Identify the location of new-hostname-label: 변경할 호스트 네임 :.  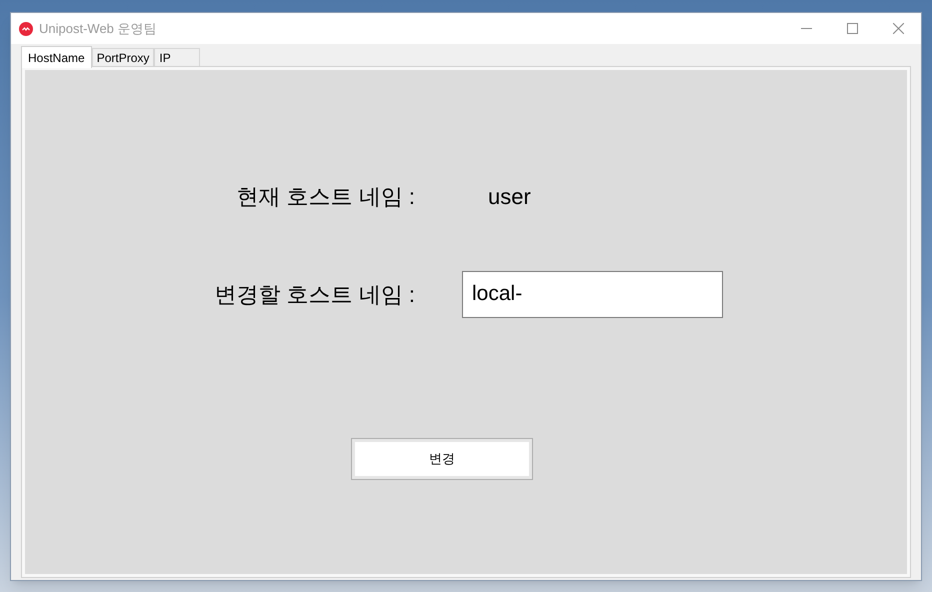
(314, 294).